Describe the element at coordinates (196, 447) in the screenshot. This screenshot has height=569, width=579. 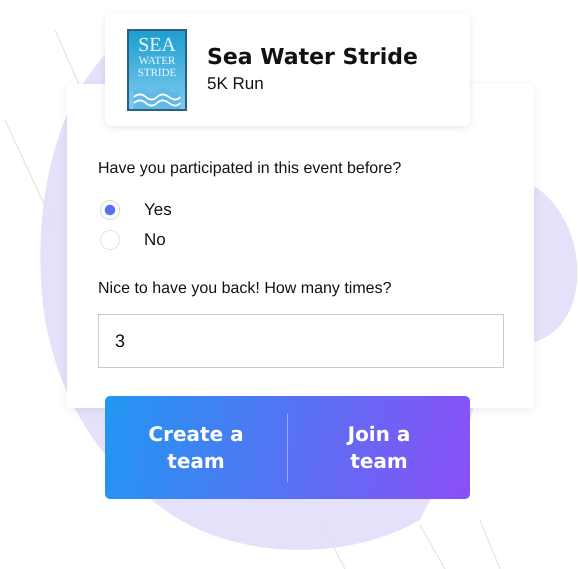
I see `team-button: Create a team` at that location.